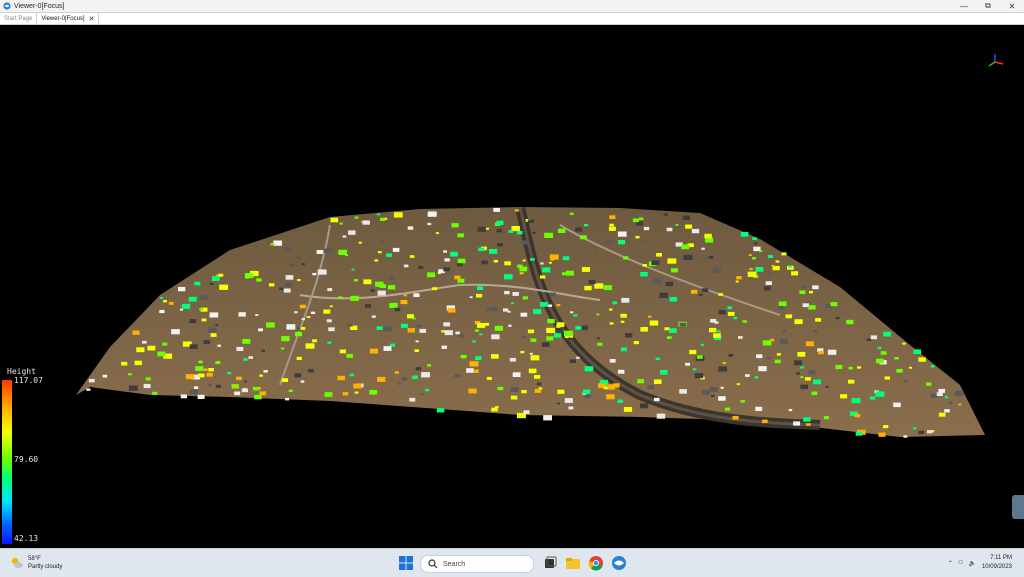 The width and height of the screenshot is (1024, 577). What do you see at coordinates (18, 18) in the screenshot?
I see `tab-start-page: Start Page` at bounding box center [18, 18].